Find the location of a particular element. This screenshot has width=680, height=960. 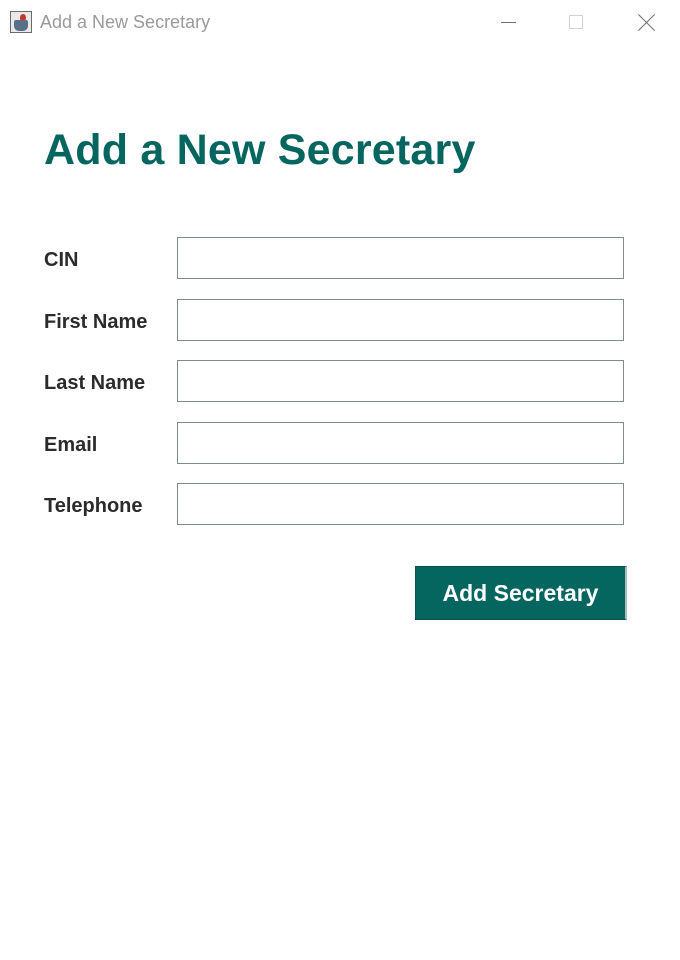

title-bar: Add a New Secretary is located at coordinates (340, 22).